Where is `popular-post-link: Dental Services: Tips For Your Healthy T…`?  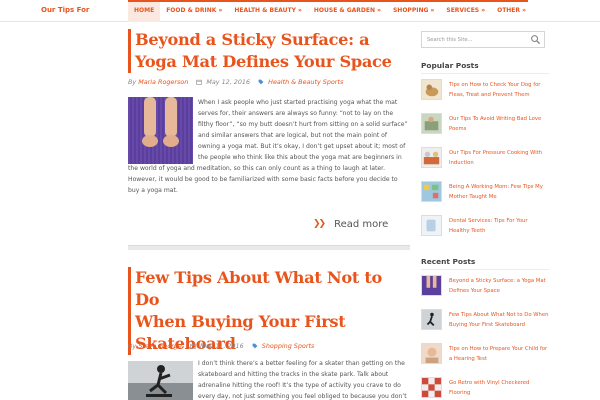 popular-post-link: Dental Services: Tips For Your Healthy T… is located at coordinates (499, 226).